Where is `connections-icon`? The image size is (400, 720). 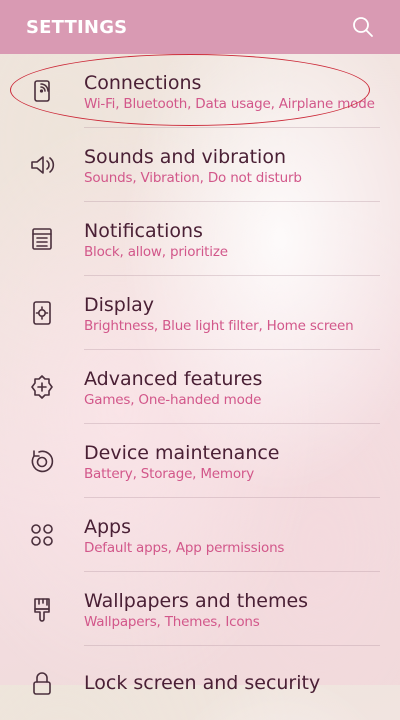
connections-icon is located at coordinates (42, 91).